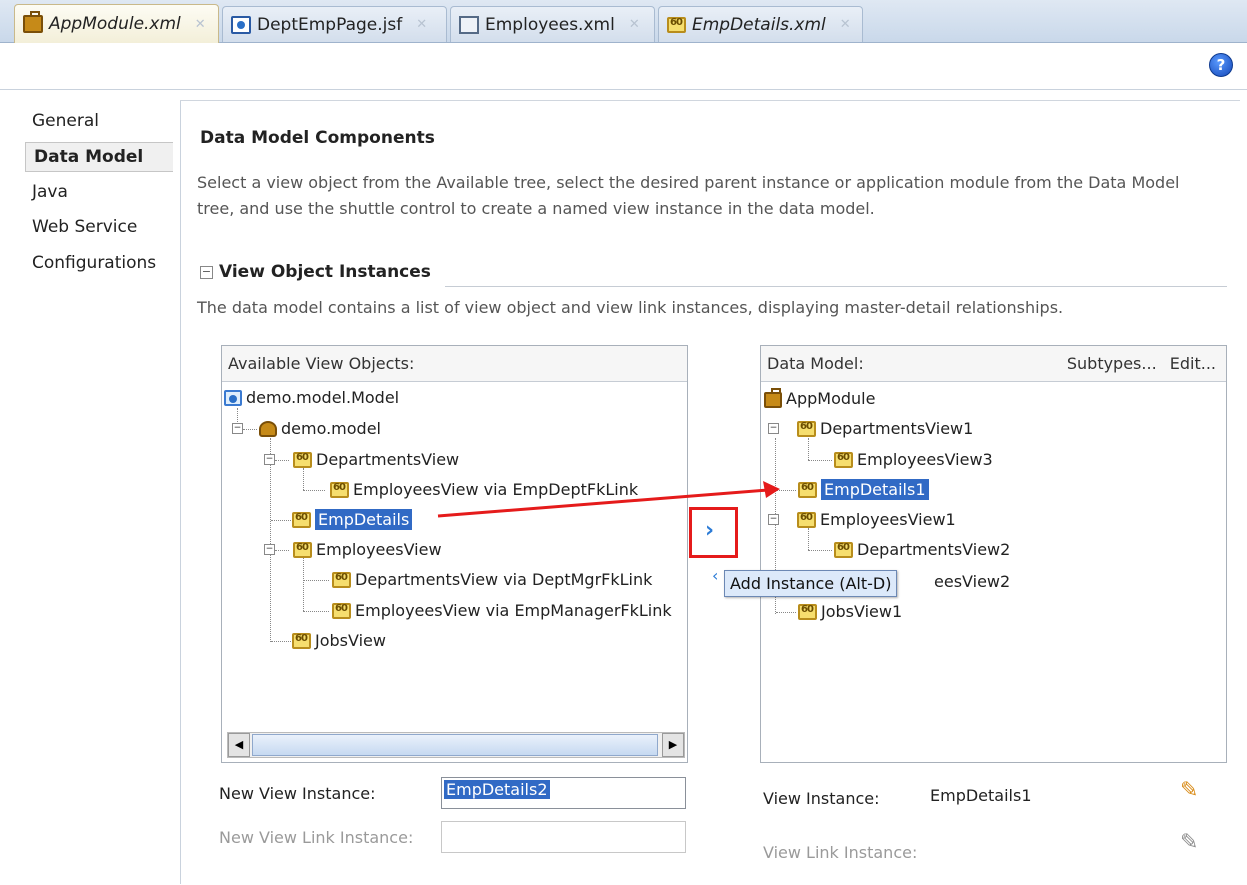  I want to click on new-view-link-instance-label: New View Link Instance:, so click(316, 837).